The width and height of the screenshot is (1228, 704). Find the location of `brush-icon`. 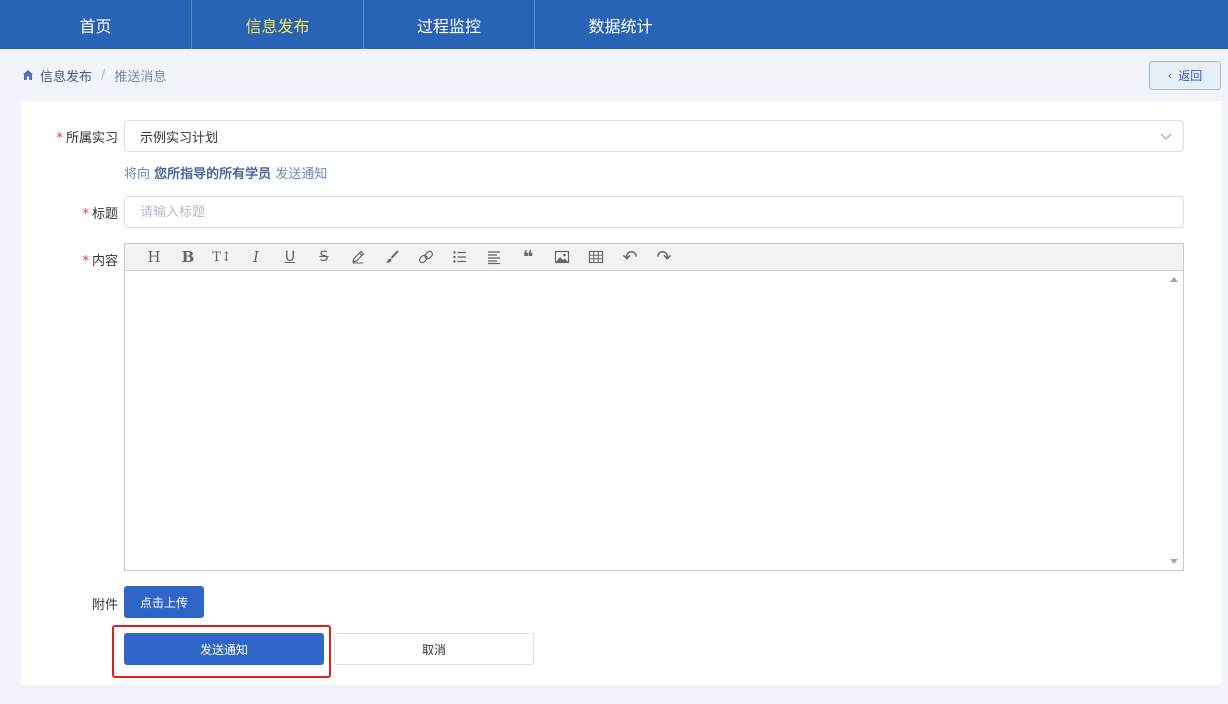

brush-icon is located at coordinates (392, 257).